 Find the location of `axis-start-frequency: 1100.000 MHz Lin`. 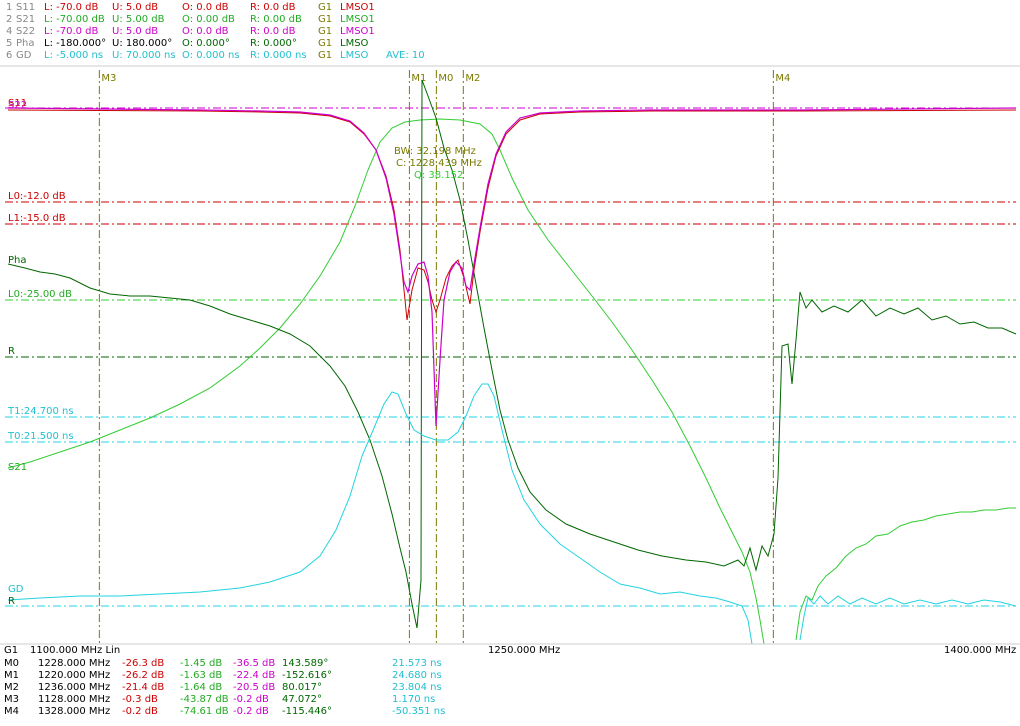

axis-start-frequency: 1100.000 MHz Lin is located at coordinates (75, 650).